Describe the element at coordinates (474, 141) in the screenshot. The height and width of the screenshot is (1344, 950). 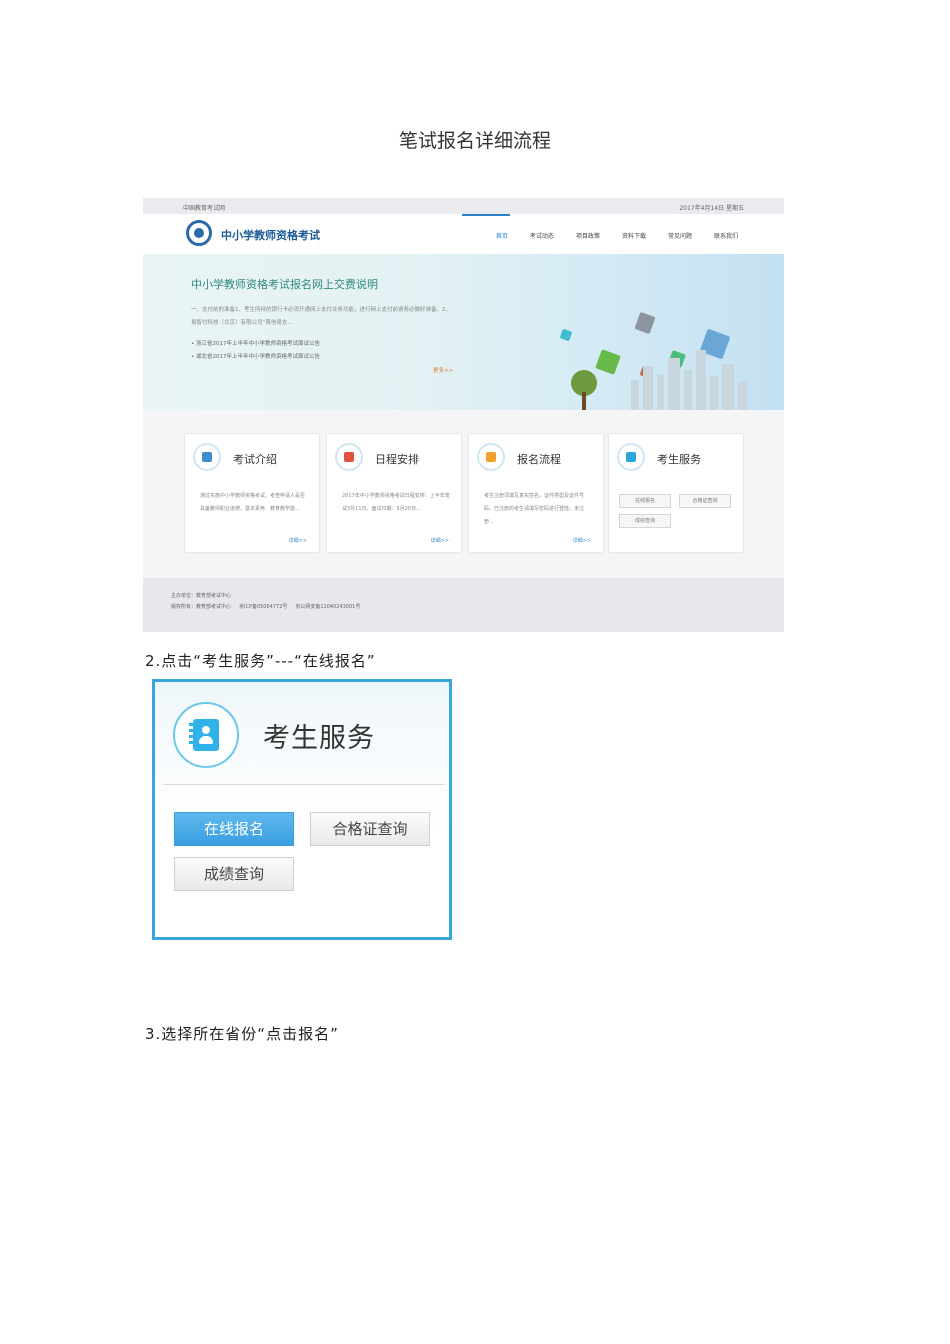
I see `document-title: 笔试报名详细流程` at that location.